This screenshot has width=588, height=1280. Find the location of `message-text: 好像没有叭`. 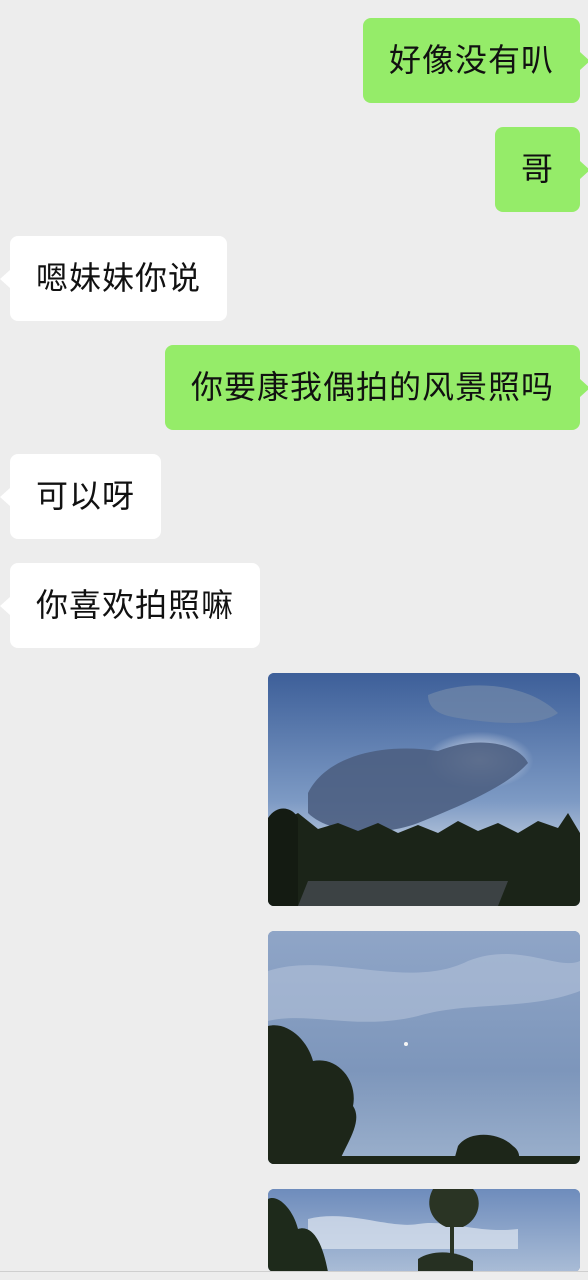

message-text: 好像没有叭 is located at coordinates (471, 60).